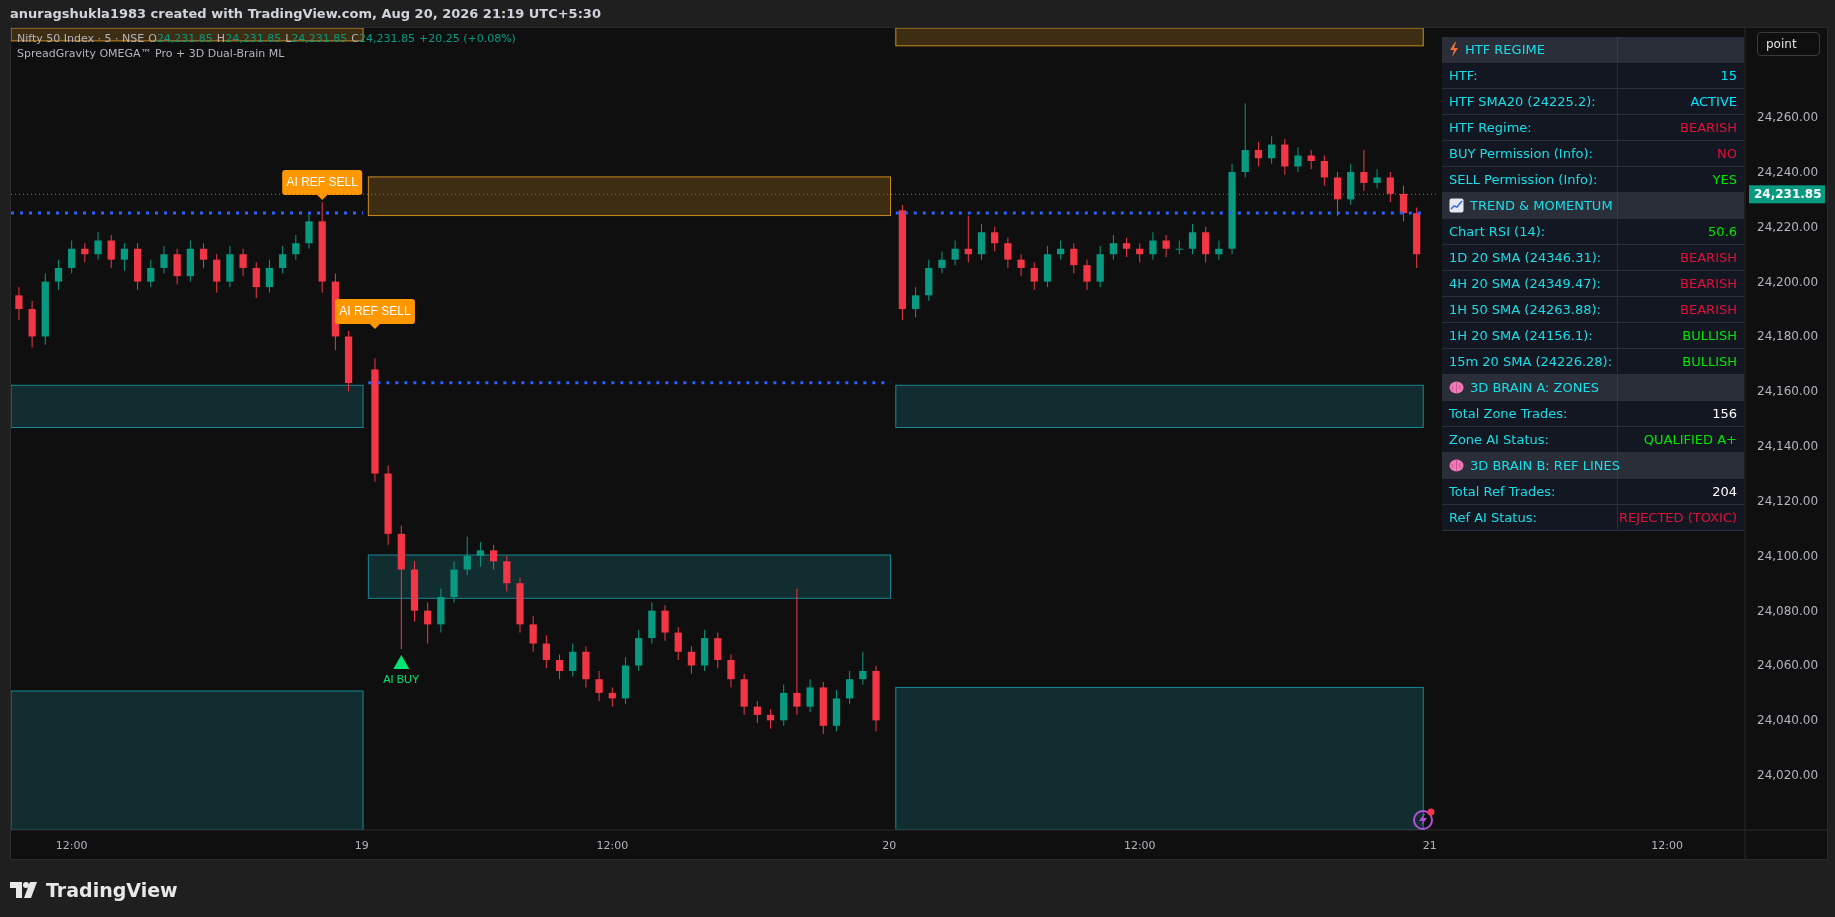  I want to click on lightning-alert-icon, so click(1424, 819).